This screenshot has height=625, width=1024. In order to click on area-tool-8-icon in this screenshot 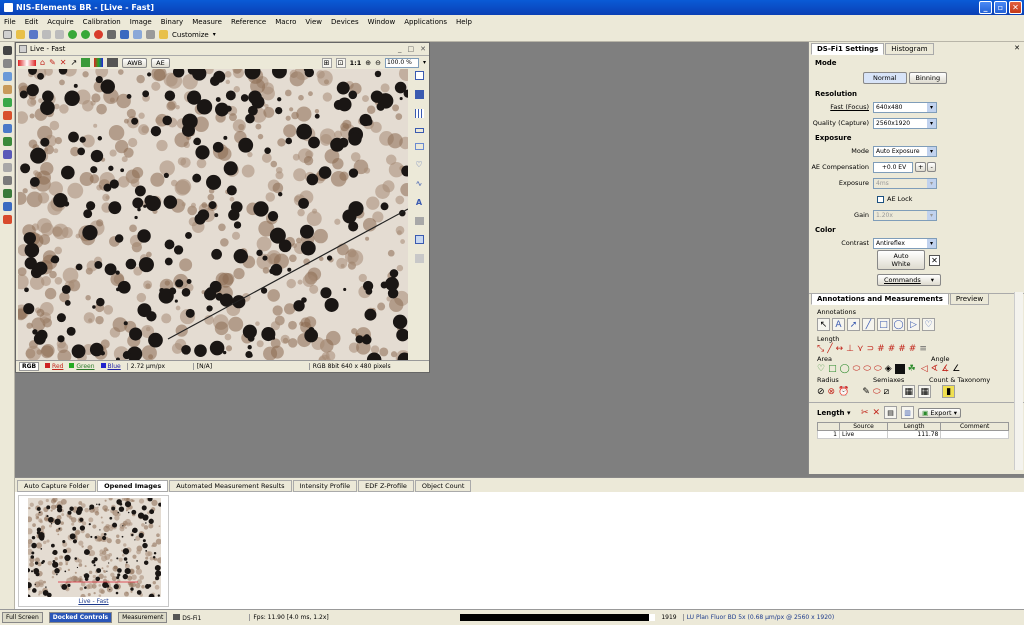, I will do `click(899, 369)`.